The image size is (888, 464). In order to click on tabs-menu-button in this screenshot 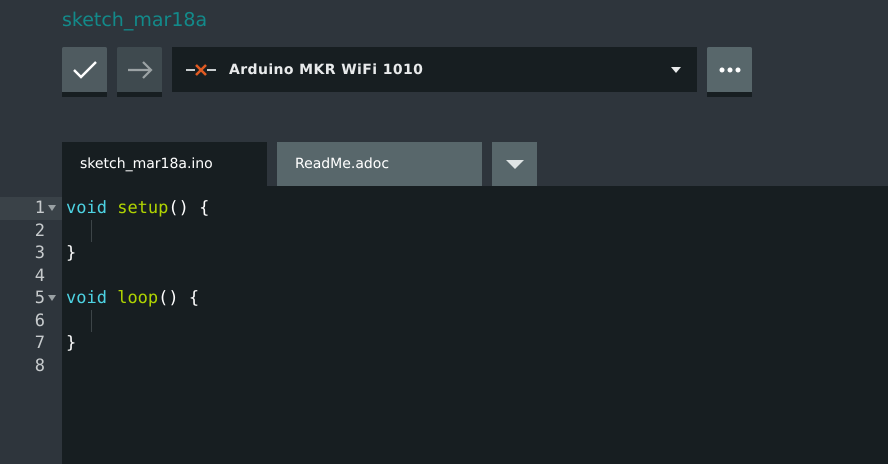, I will do `click(514, 164)`.